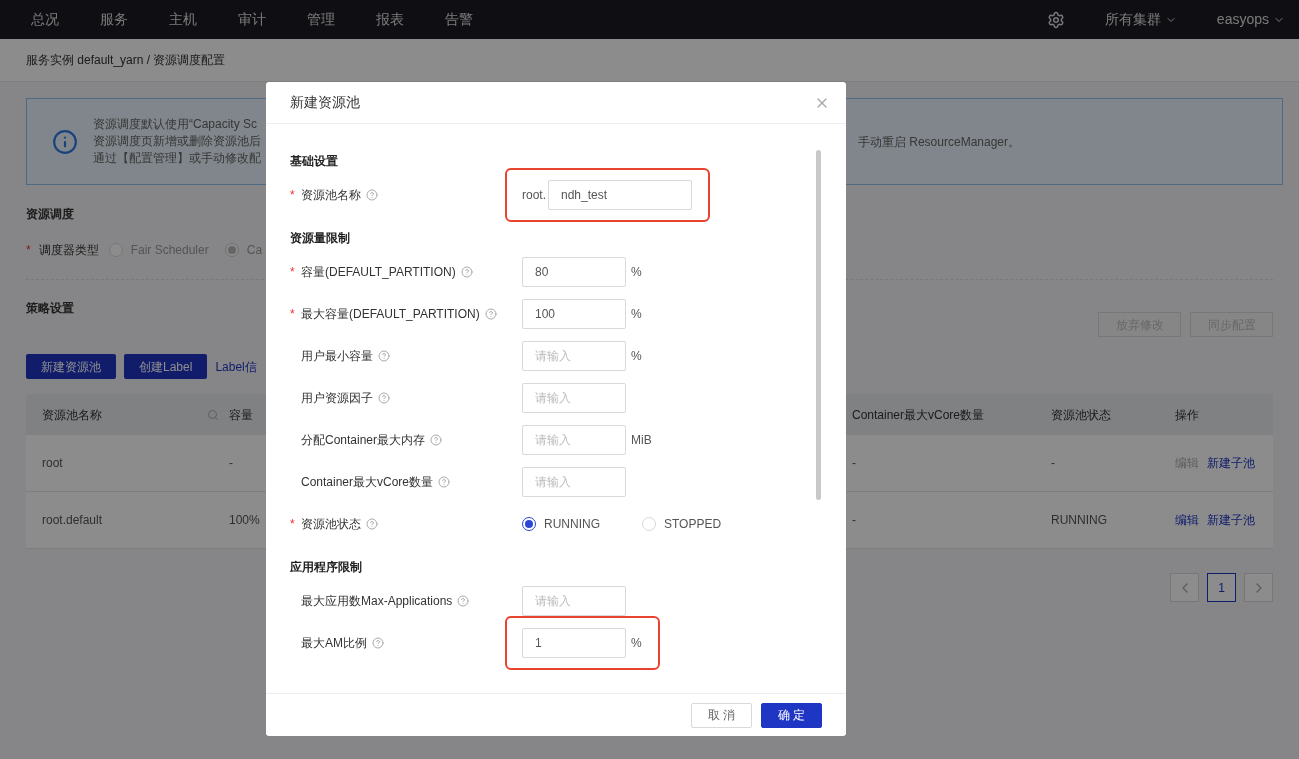 This screenshot has height=759, width=1299. What do you see at coordinates (1079, 520) in the screenshot?
I see `table-cell-text: RUNNING` at bounding box center [1079, 520].